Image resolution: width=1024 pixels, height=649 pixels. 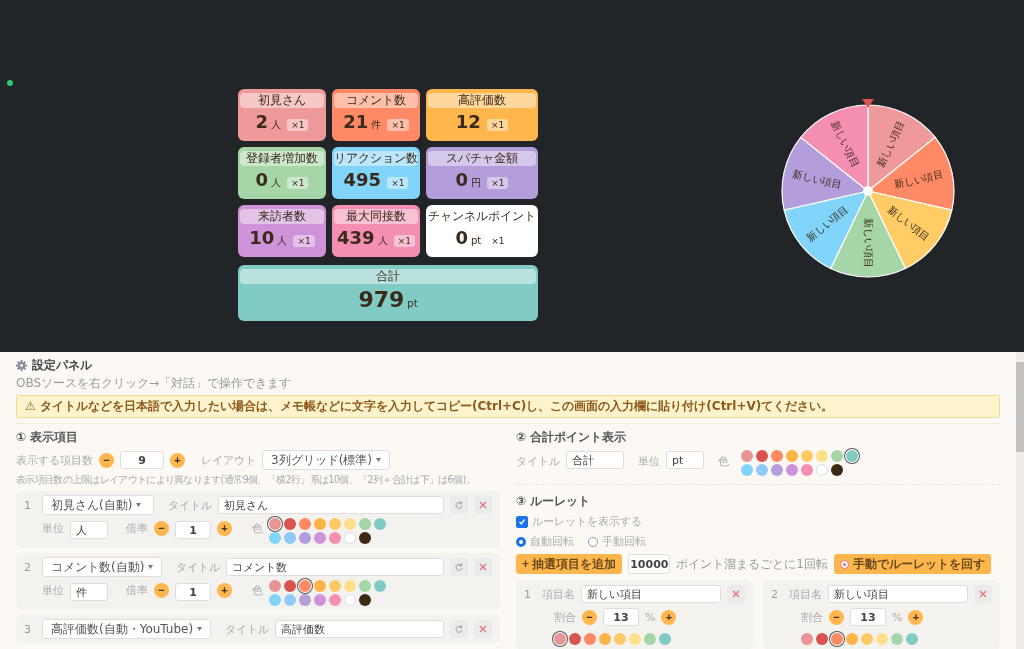 I want to click on source-select: コメント数(自動), so click(x=102, y=567).